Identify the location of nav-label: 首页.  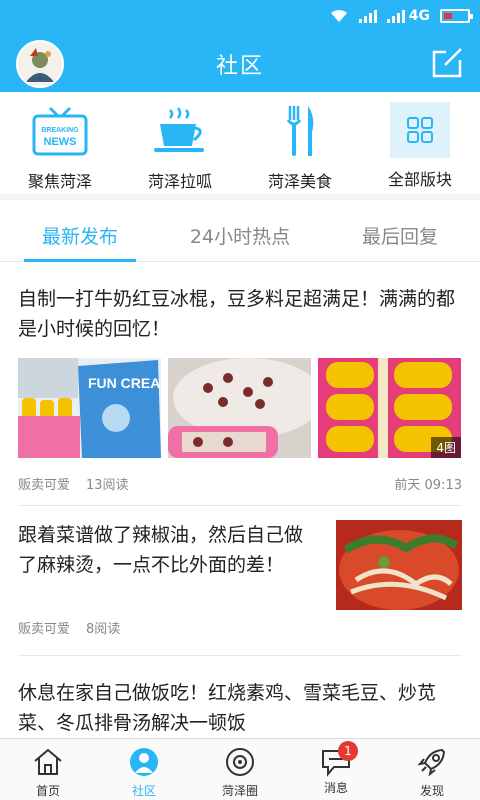
(47, 791).